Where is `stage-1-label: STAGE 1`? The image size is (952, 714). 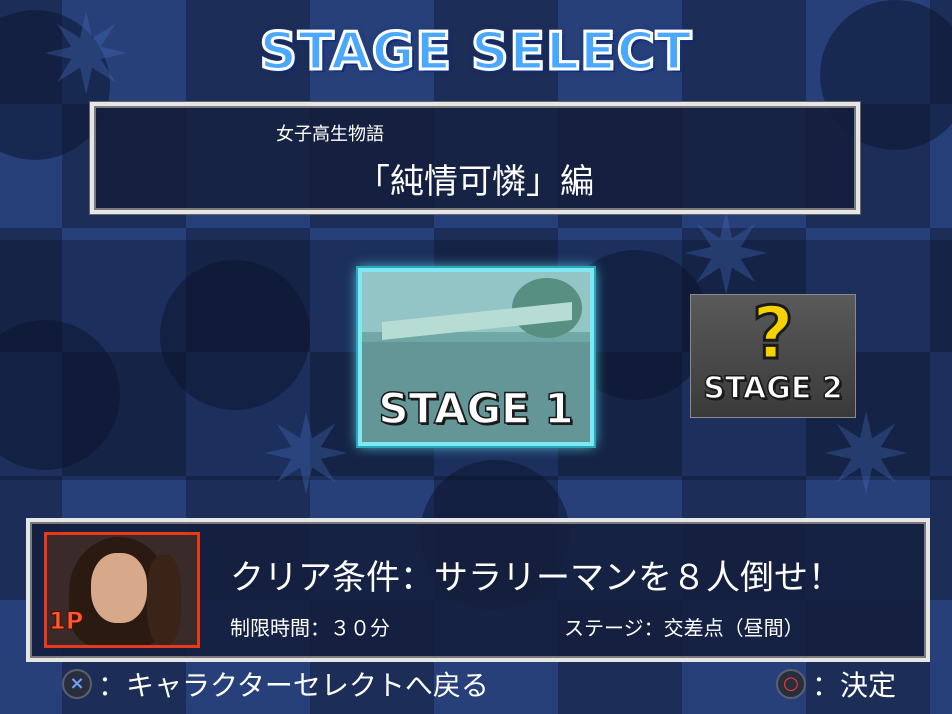 stage-1-label: STAGE 1 is located at coordinates (476, 408).